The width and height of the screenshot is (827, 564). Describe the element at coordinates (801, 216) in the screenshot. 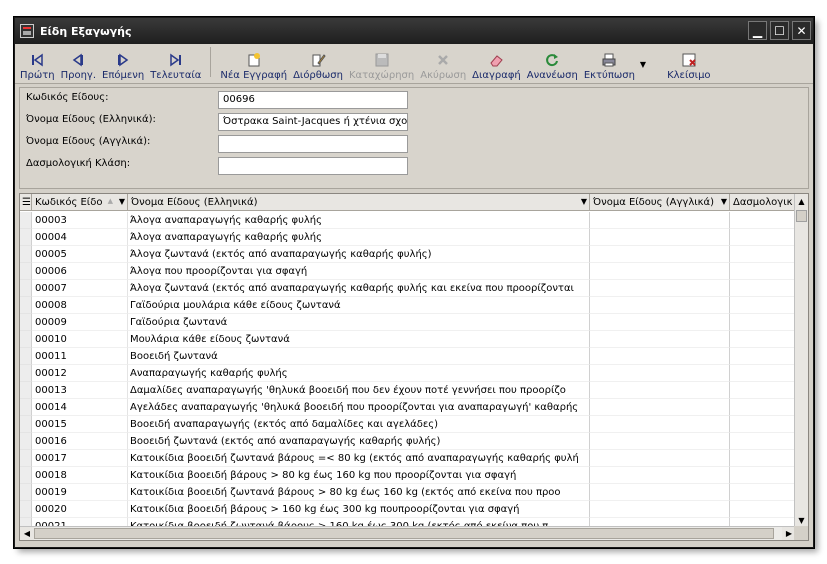

I see `vertical-scroll-thumb` at that location.